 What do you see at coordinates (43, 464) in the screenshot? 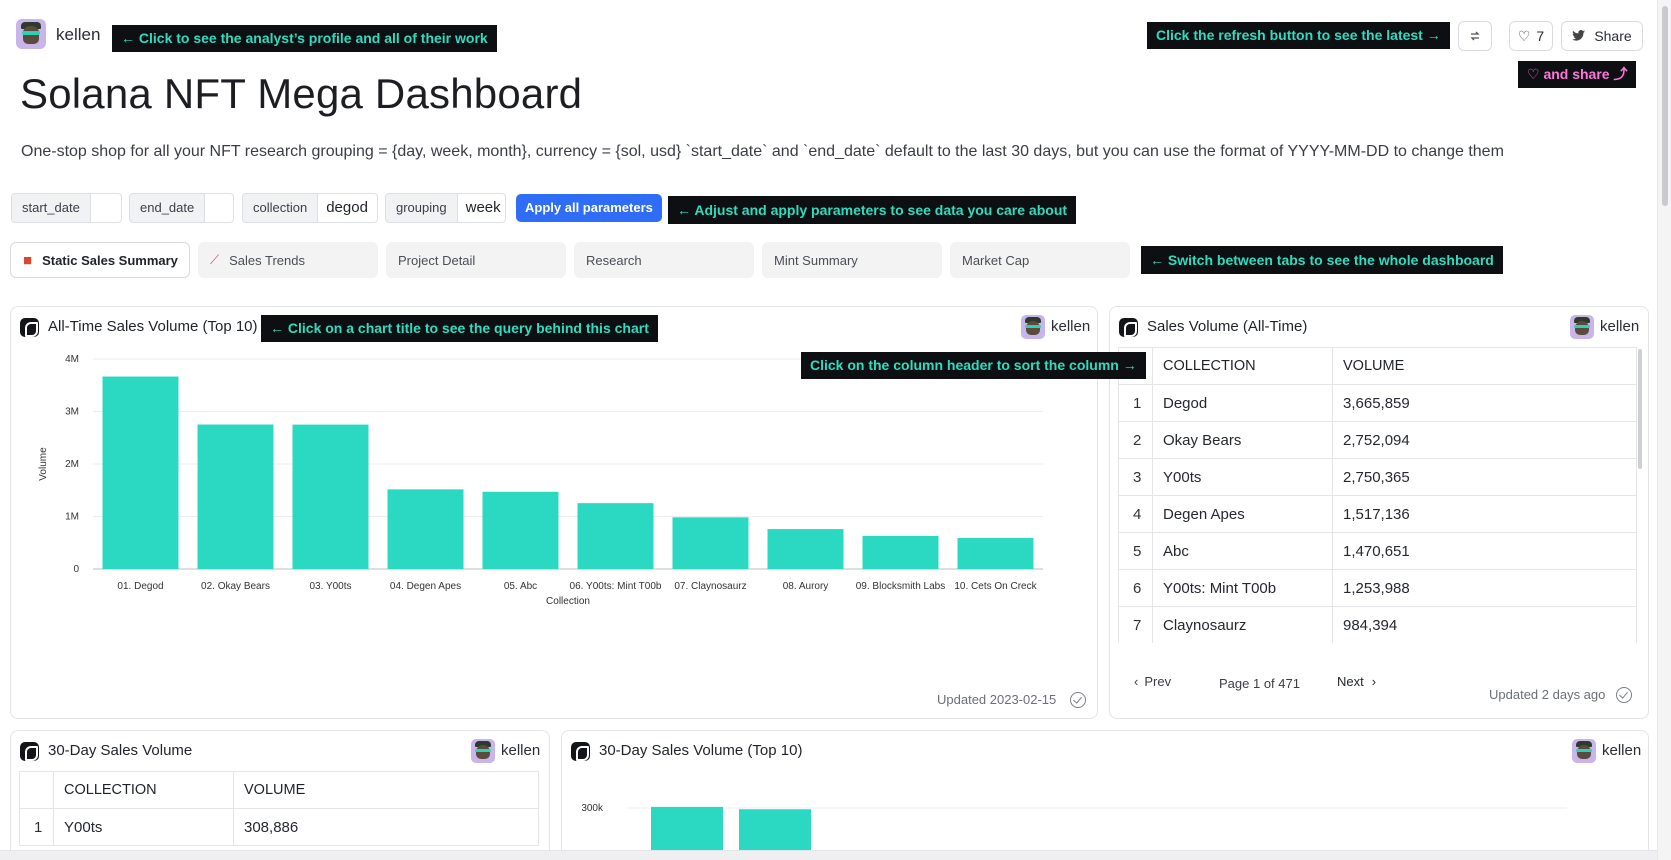
I see `y-axis-label: Volume` at bounding box center [43, 464].